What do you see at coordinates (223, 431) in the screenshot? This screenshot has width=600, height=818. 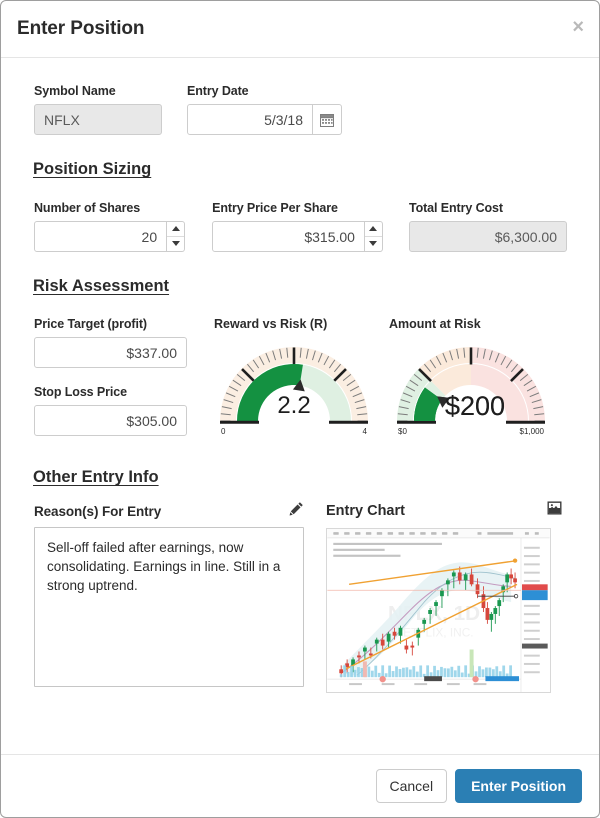 I see `svg-text: 0` at bounding box center [223, 431].